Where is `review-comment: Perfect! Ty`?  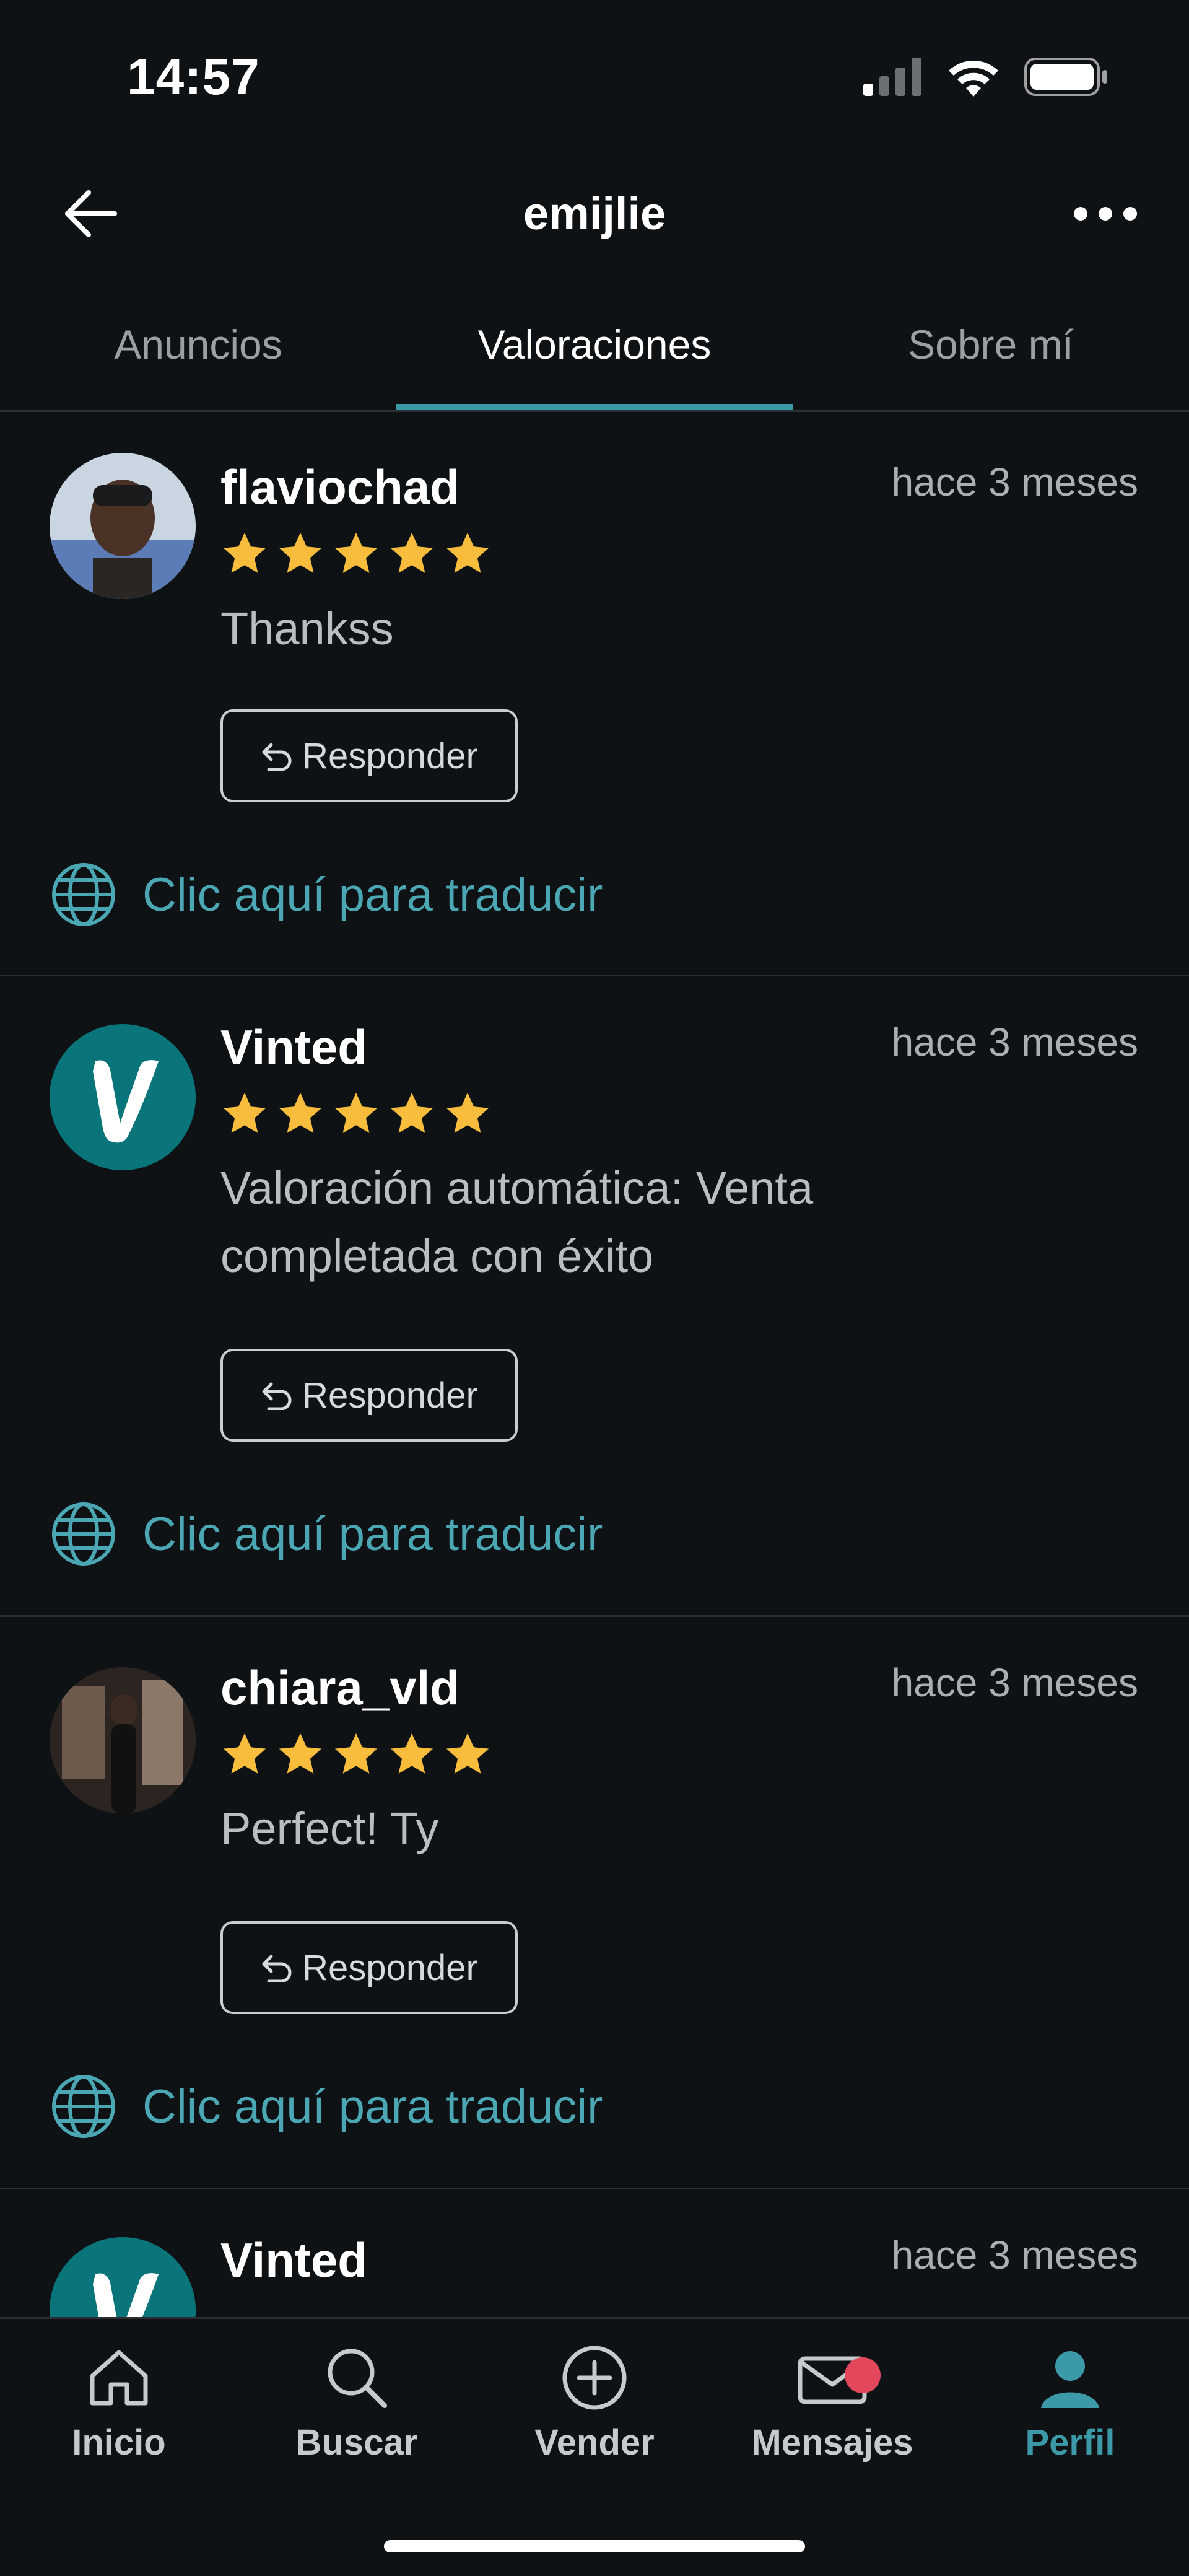
review-comment: Perfect! Ty is located at coordinates (329, 1828).